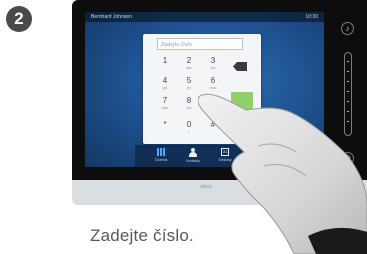 The image size is (367, 254). I want to click on key-3: 3 def, so click(213, 64).